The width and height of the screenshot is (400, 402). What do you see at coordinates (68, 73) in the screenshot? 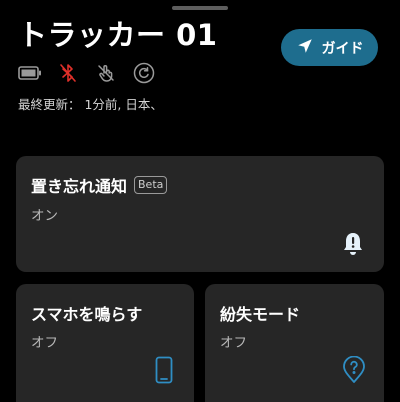
I see `bluetooth-off-icon` at bounding box center [68, 73].